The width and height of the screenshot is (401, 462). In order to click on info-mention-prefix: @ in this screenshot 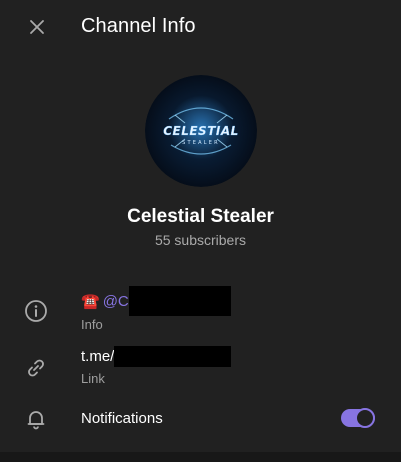, I will do `click(110, 301)`.